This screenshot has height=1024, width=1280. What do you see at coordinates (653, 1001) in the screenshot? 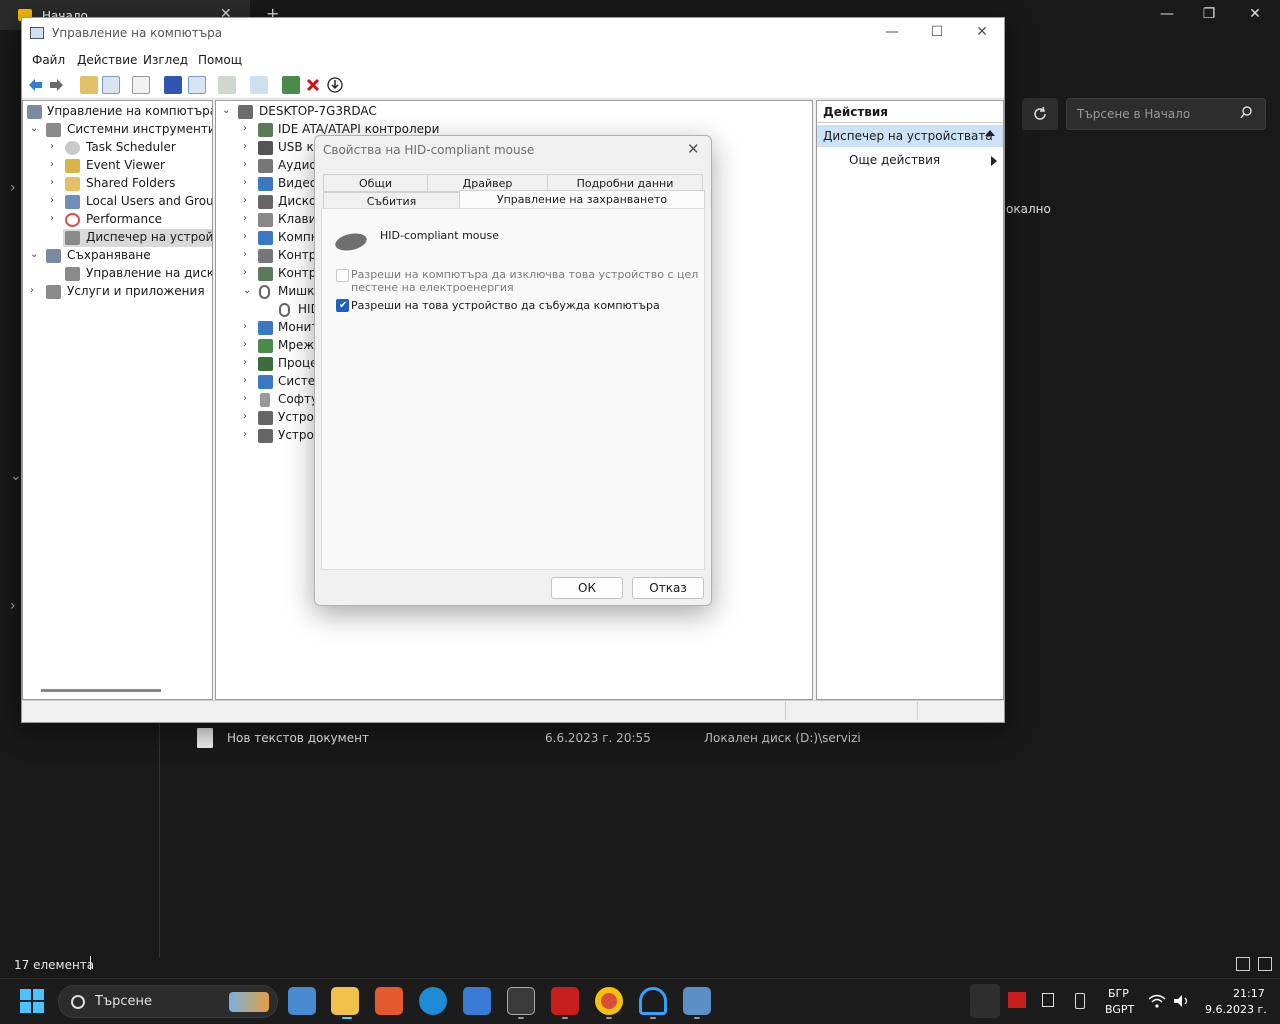
I see `headset-app-icon` at bounding box center [653, 1001].